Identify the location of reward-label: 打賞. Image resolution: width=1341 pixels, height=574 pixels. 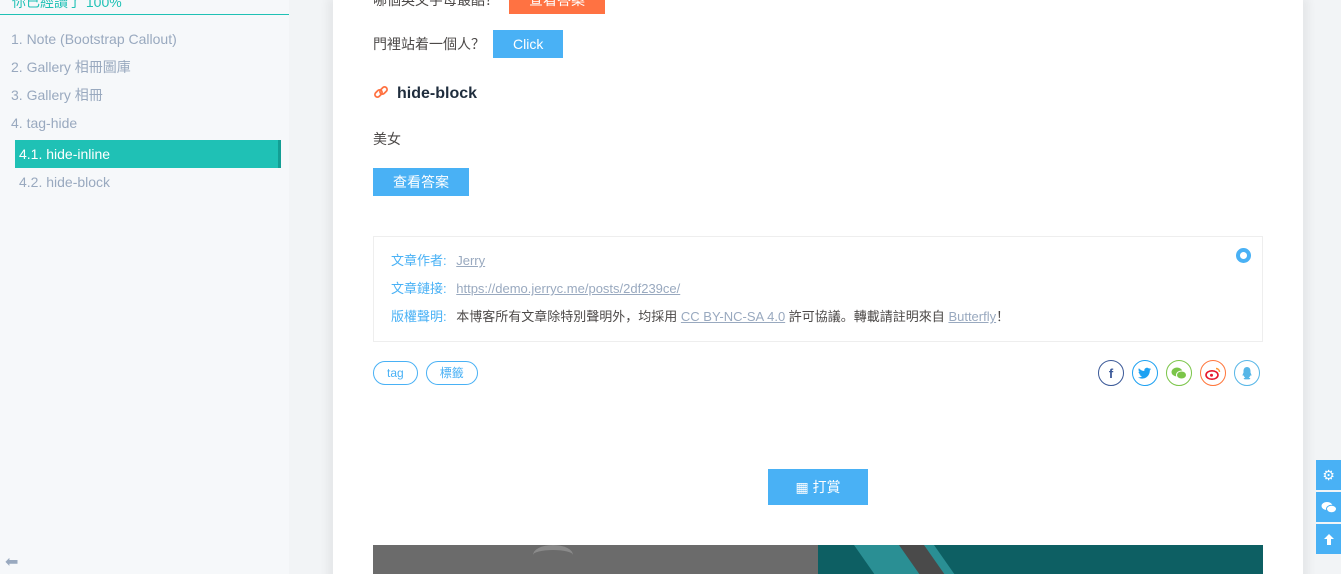
(826, 487).